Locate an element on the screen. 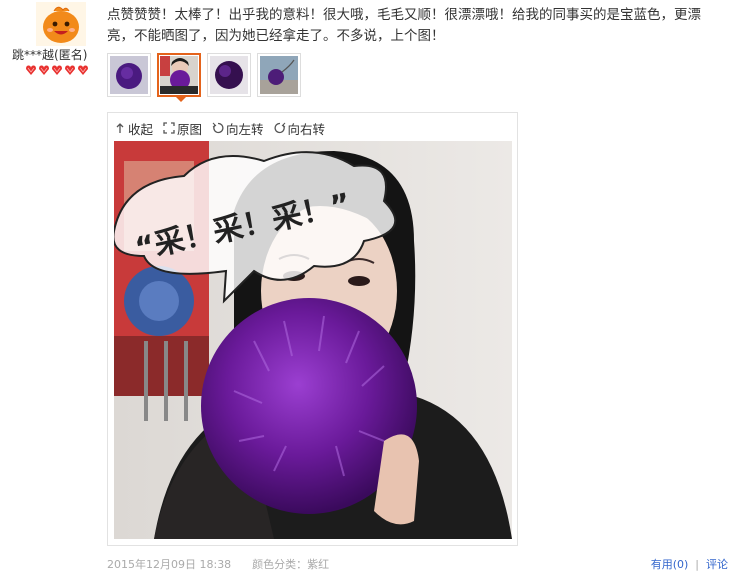 The width and height of the screenshot is (741, 572). rotate-right-label: 向右转 is located at coordinates (306, 129).